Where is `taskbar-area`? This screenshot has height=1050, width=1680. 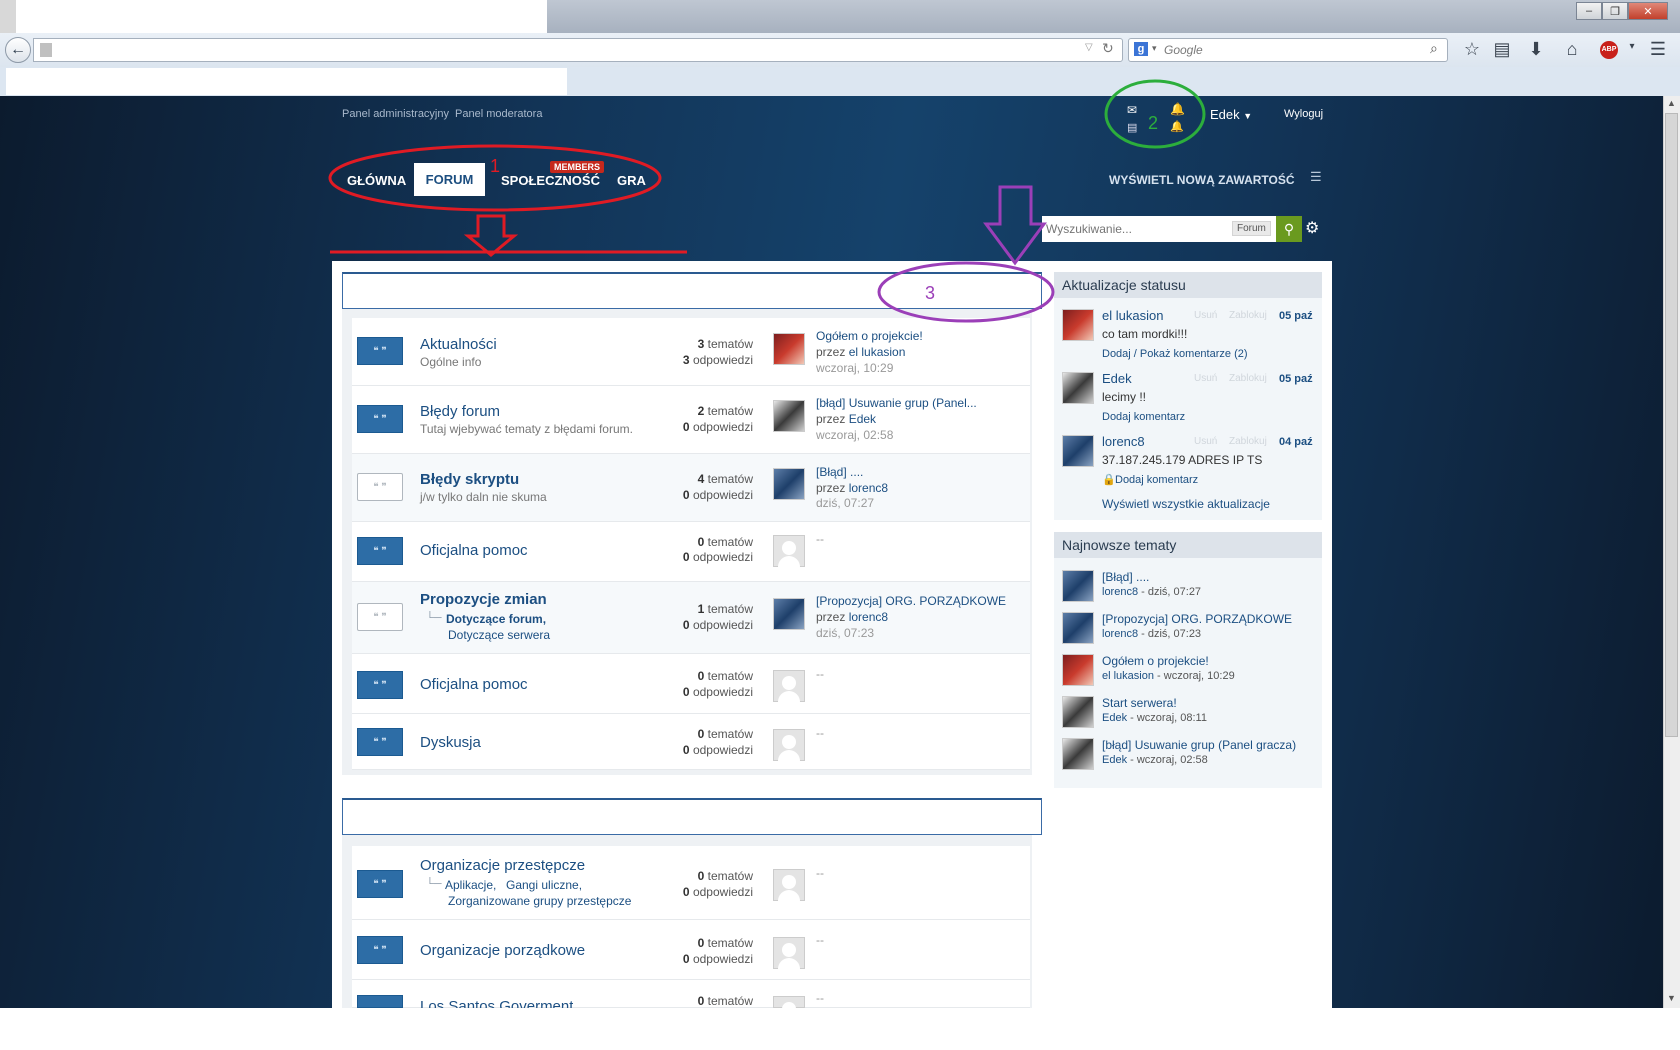 taskbar-area is located at coordinates (840, 1029).